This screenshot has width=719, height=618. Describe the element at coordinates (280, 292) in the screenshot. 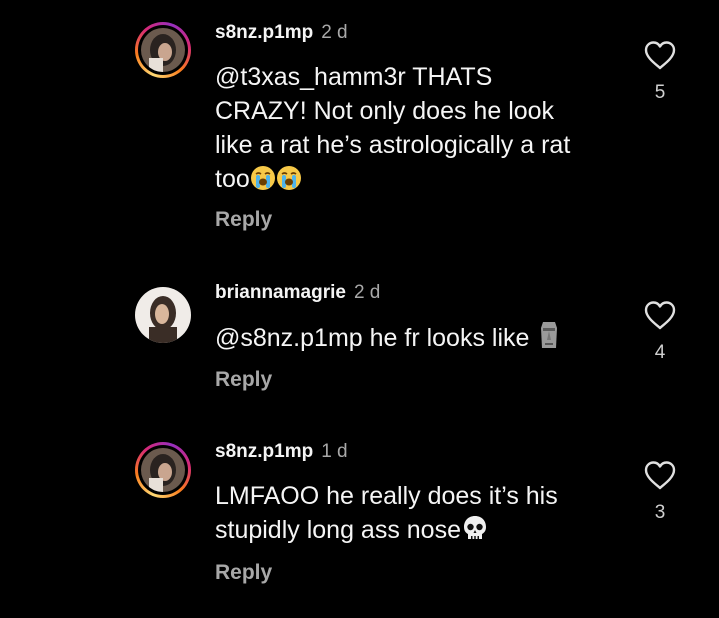

I see `username: briannamagrie` at that location.